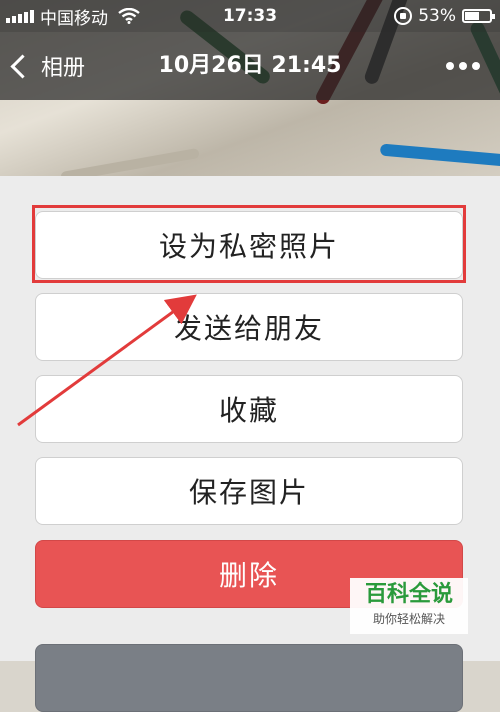 The width and height of the screenshot is (500, 712). Describe the element at coordinates (249, 327) in the screenshot. I see `send-to-friend-button: 发送给朋友` at that location.